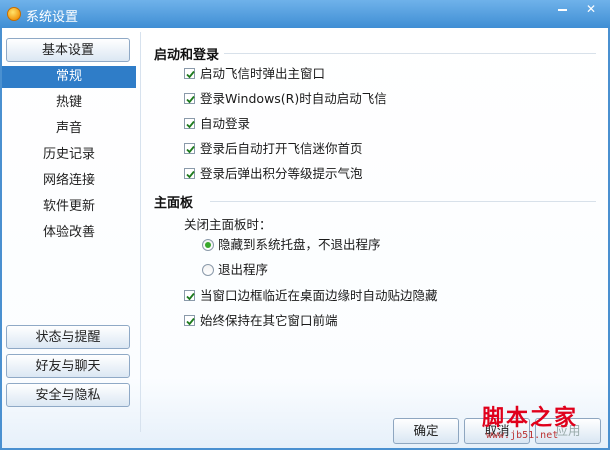 The height and width of the screenshot is (450, 610). Describe the element at coordinates (299, 244) in the screenshot. I see `option-label: 隐藏到系统托盘，不退出程序` at that location.